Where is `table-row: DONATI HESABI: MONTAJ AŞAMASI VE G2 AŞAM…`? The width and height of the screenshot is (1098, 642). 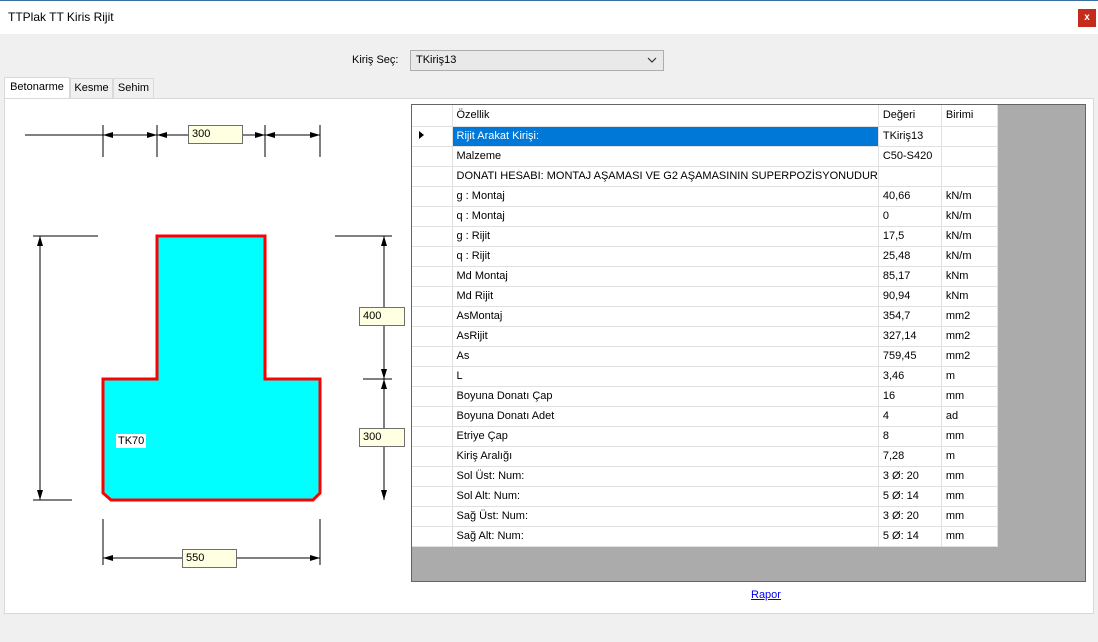
table-row: DONATI HESABI: MONTAJ AŞAMASI VE G2 AŞAM… is located at coordinates (705, 176).